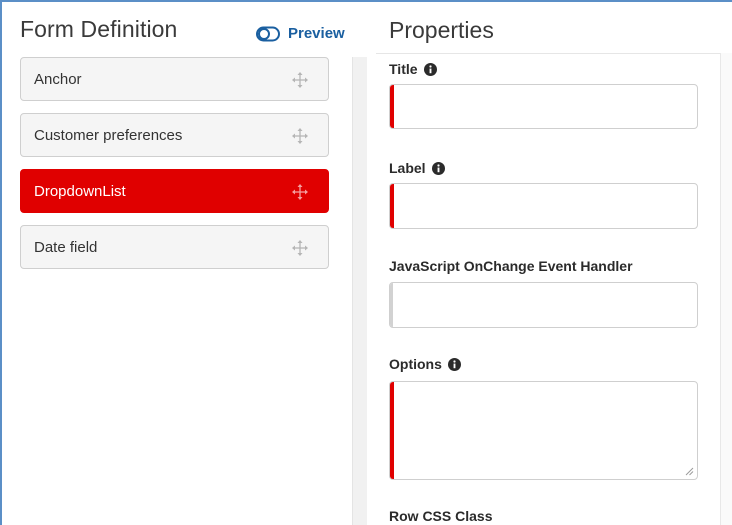 This screenshot has height=525, width=732. What do you see at coordinates (366, 1) in the screenshot?
I see `window-frame-top` at bounding box center [366, 1].